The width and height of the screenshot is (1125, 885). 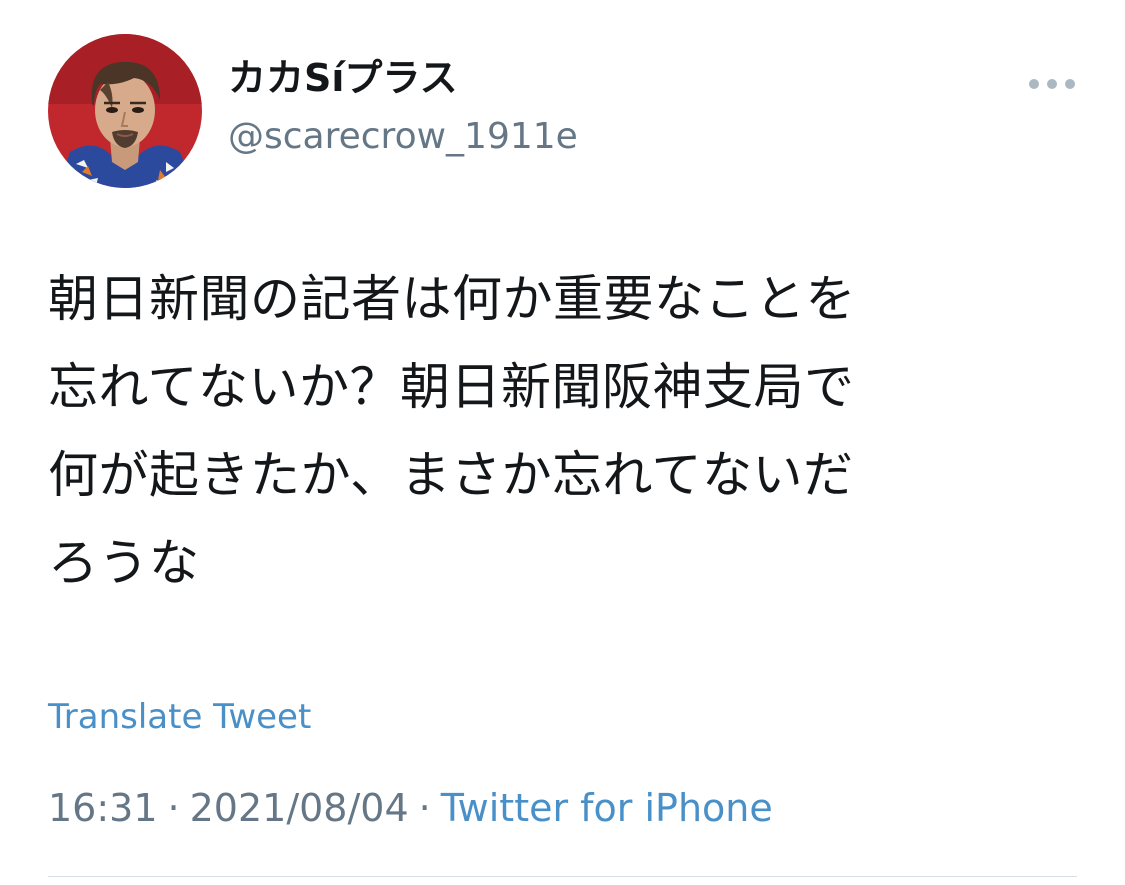 What do you see at coordinates (607, 808) in the screenshot?
I see `tweet-source-link: Twitter for iPhone` at bounding box center [607, 808].